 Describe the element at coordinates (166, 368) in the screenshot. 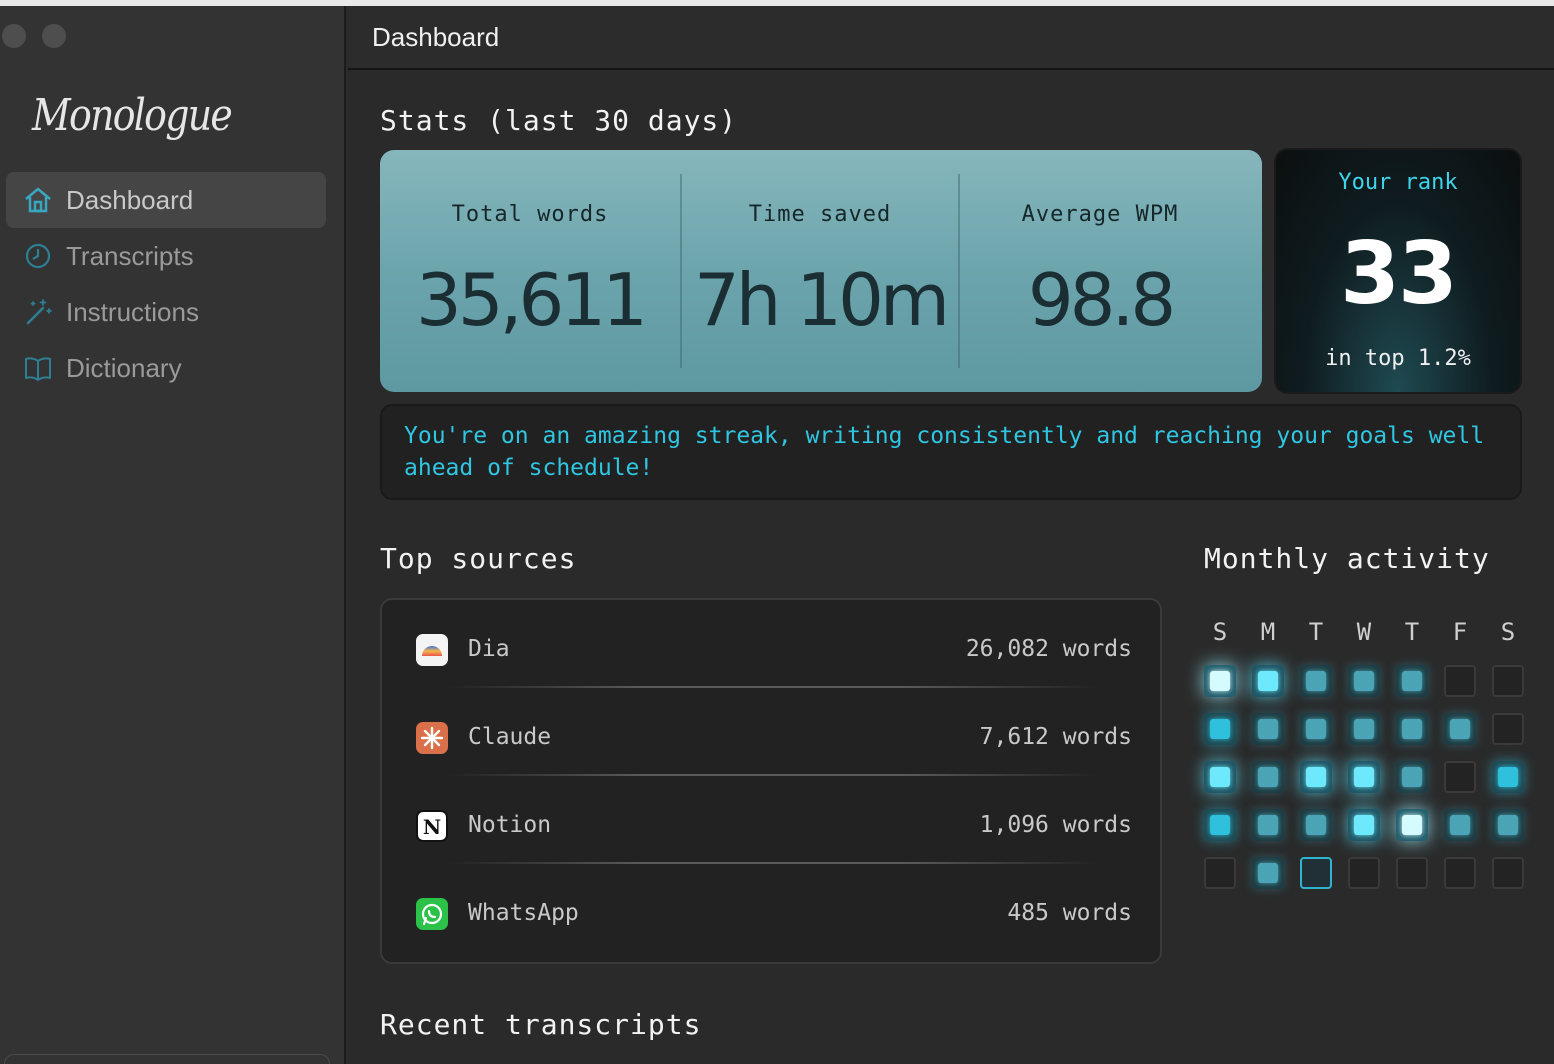

I see `sidebar-item-dictionary: Dictionary` at that location.